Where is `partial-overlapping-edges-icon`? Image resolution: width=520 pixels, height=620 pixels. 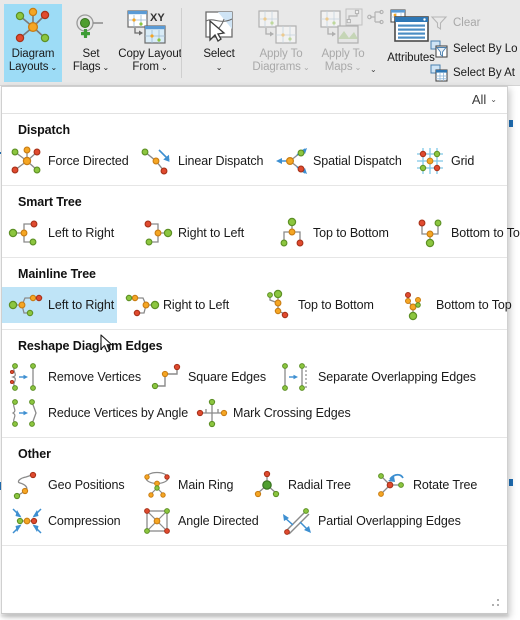
partial-overlapping-edges-icon is located at coordinates (297, 521).